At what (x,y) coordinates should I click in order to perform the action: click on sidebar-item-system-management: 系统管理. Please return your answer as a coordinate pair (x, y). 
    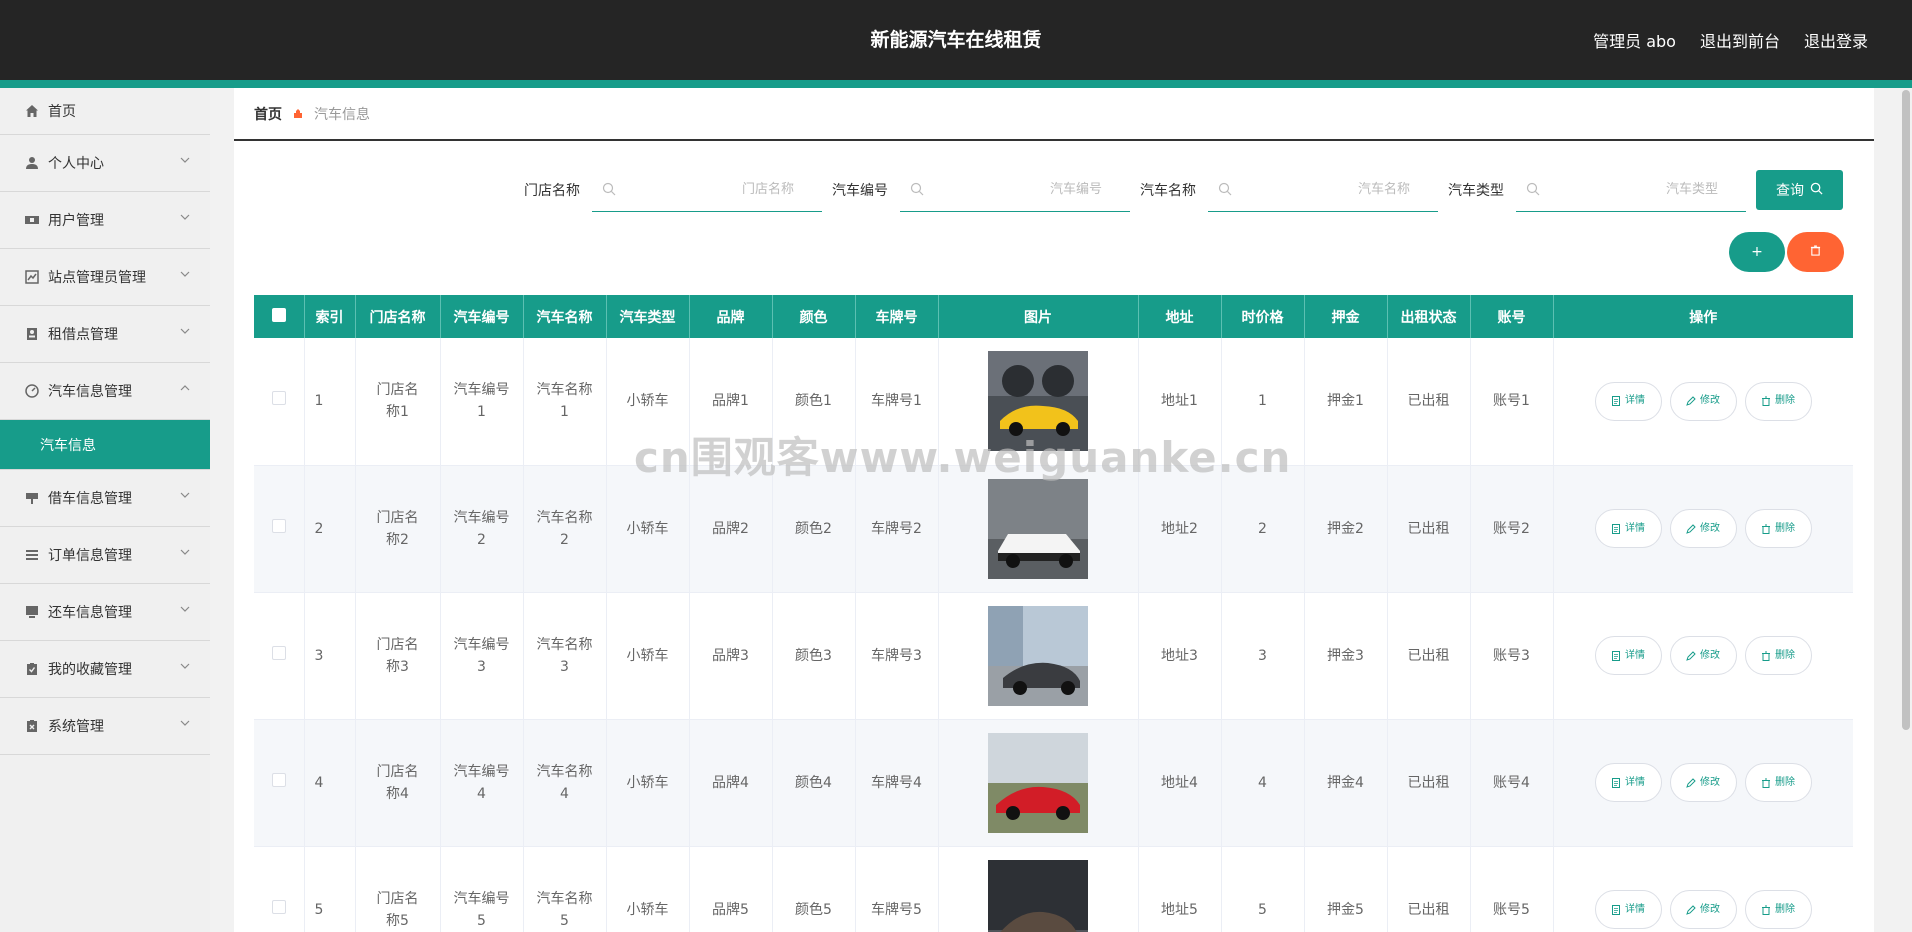
    Looking at the image, I should click on (105, 726).